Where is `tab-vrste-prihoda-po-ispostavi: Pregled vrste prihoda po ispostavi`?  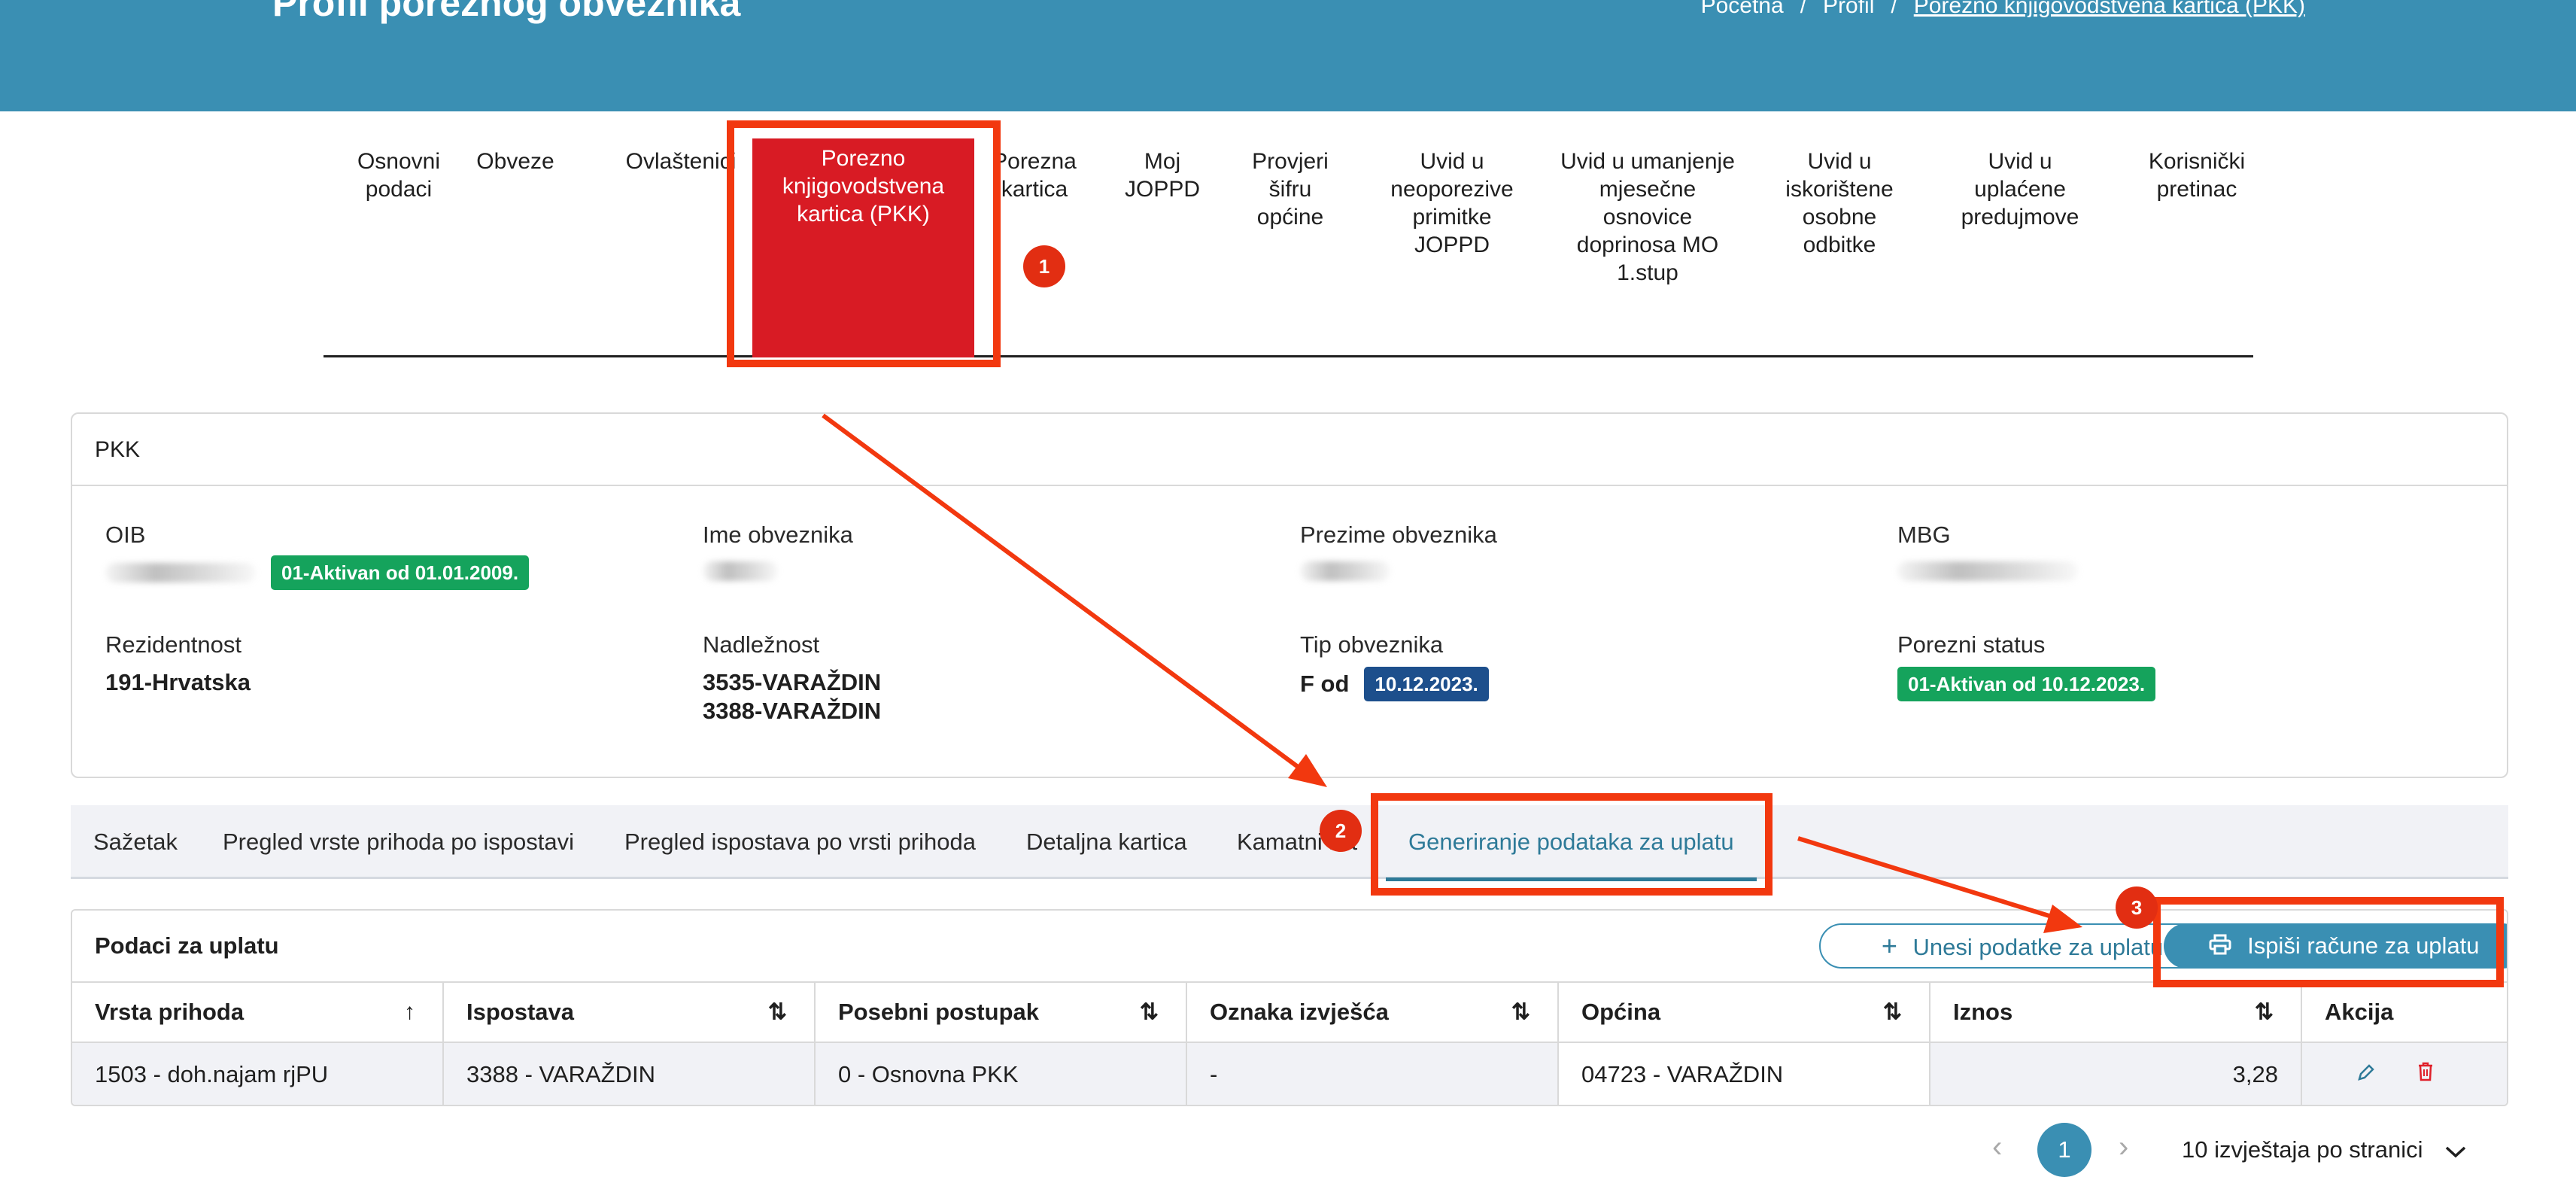
tab-vrste-prihoda-po-ispostavi: Pregled vrste prihoda po ispostavi is located at coordinates (399, 842).